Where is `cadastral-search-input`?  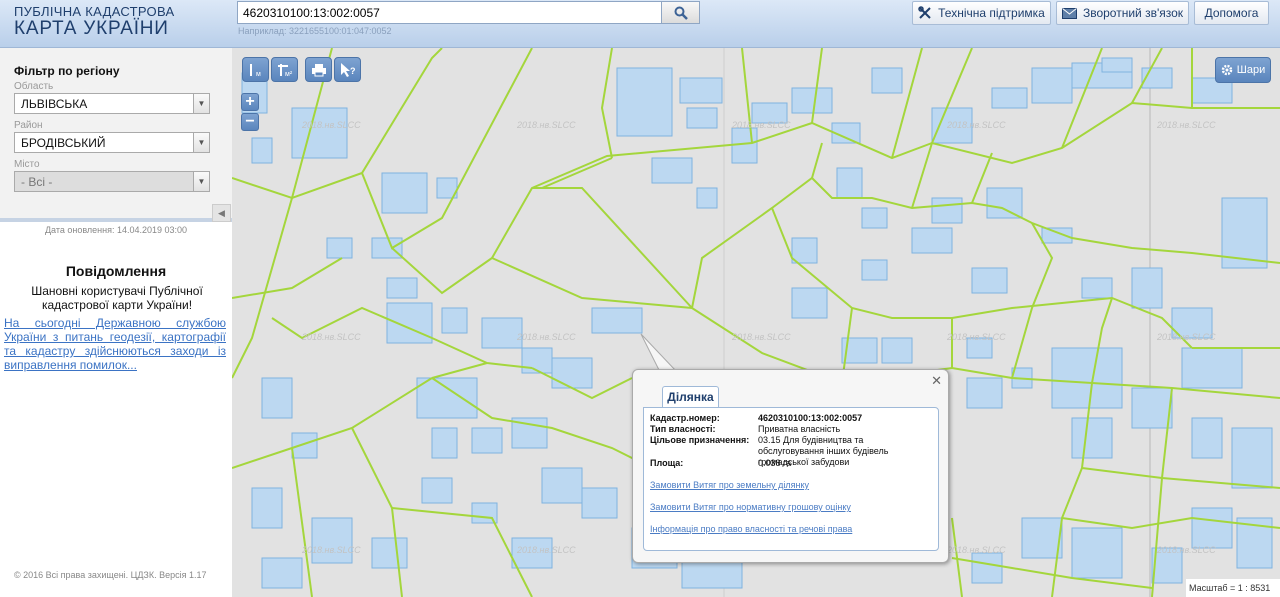
cadastral-search-input is located at coordinates (449, 12).